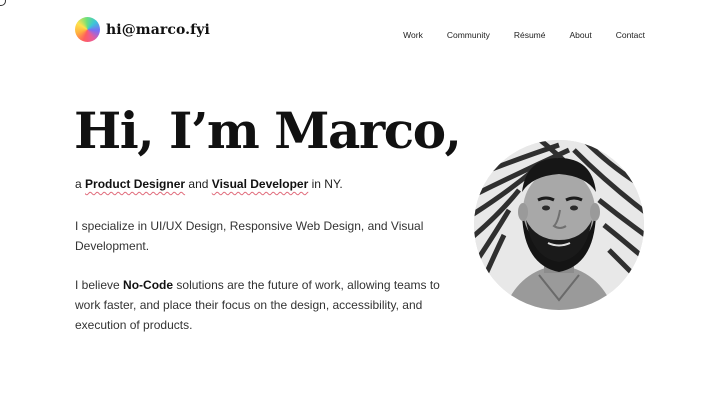 Image resolution: width=720 pixels, height=400 pixels. I want to click on profile-photo, so click(559, 225).